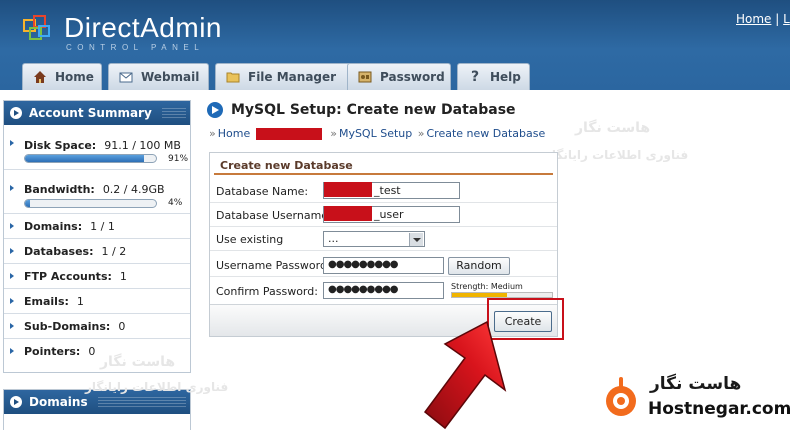 The width and height of the screenshot is (790, 430). What do you see at coordinates (178, 159) in the screenshot?
I see `disk-space-percent: 91%` at bounding box center [178, 159].